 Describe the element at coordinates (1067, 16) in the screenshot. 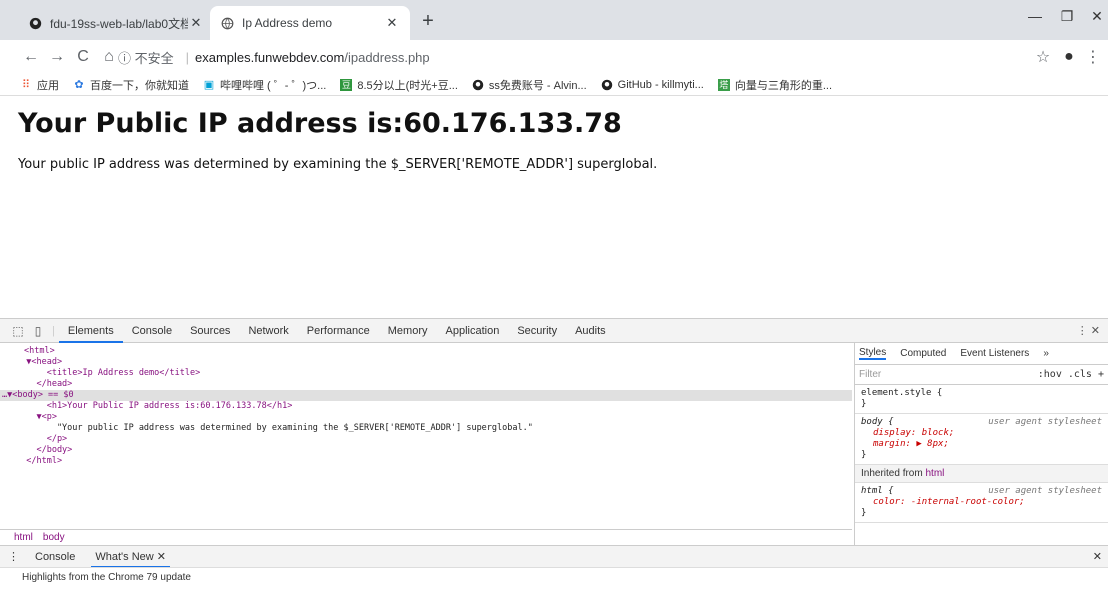

I see `maximize-button: ❐` at that location.